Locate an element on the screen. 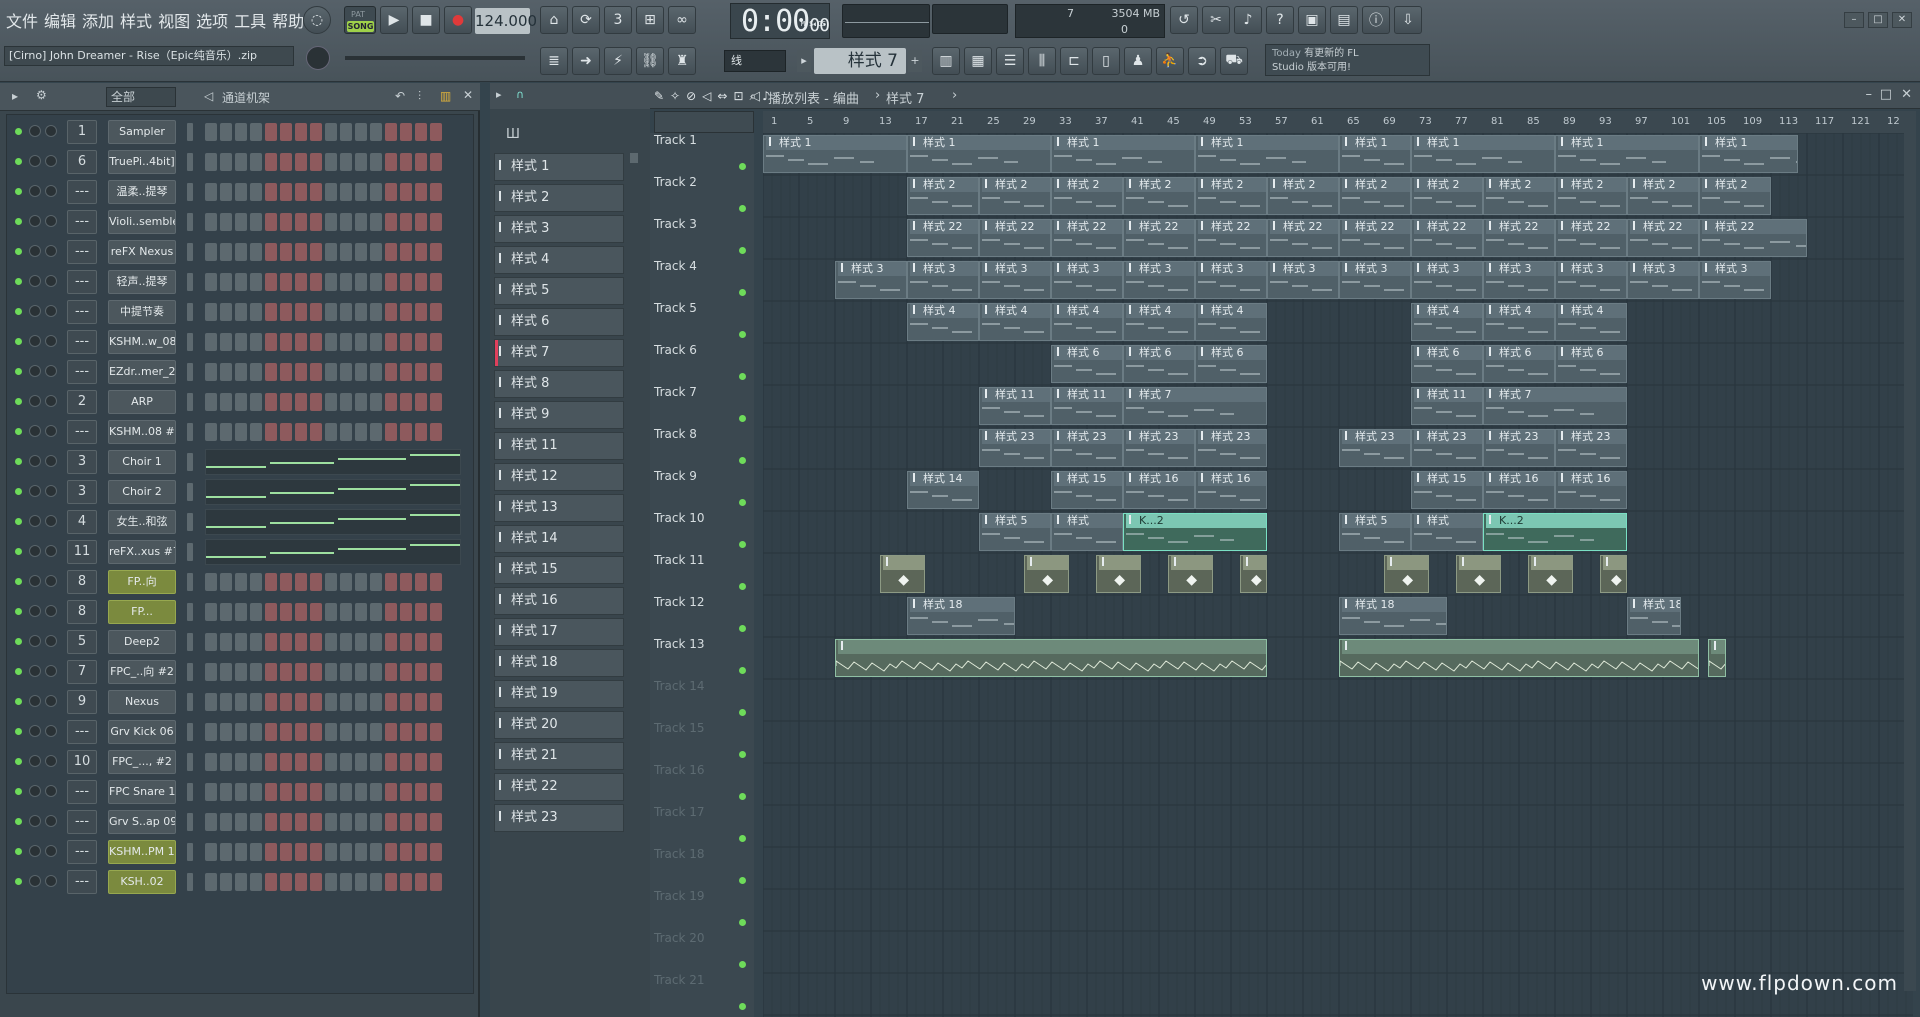 This screenshot has width=1920, height=1017. channel-row: 10 FPC_..., #2 is located at coordinates (240, 762).